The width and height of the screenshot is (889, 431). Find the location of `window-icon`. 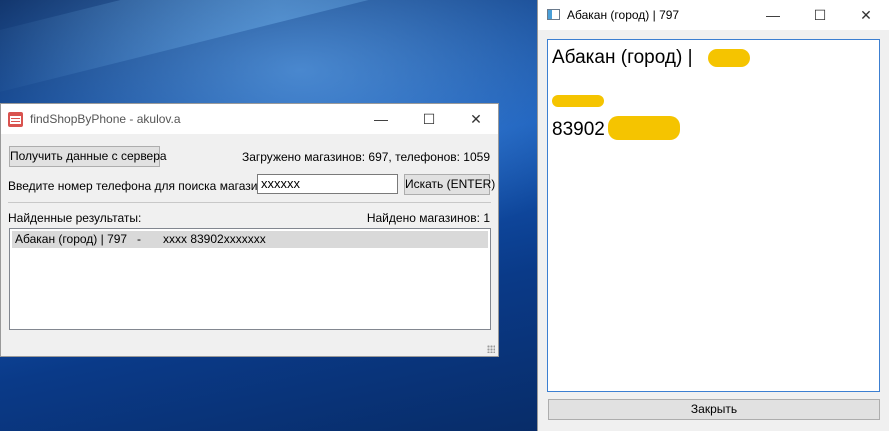

window-icon is located at coordinates (553, 14).